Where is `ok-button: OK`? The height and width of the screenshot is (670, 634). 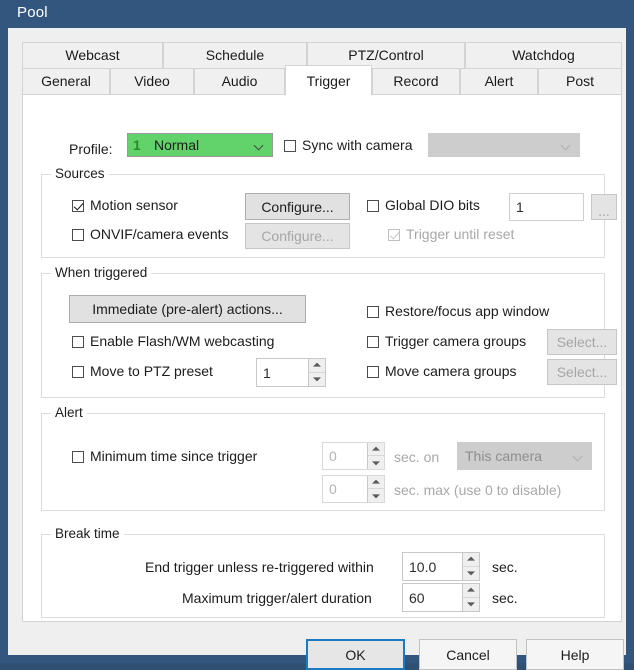
ok-button: OK is located at coordinates (355, 654).